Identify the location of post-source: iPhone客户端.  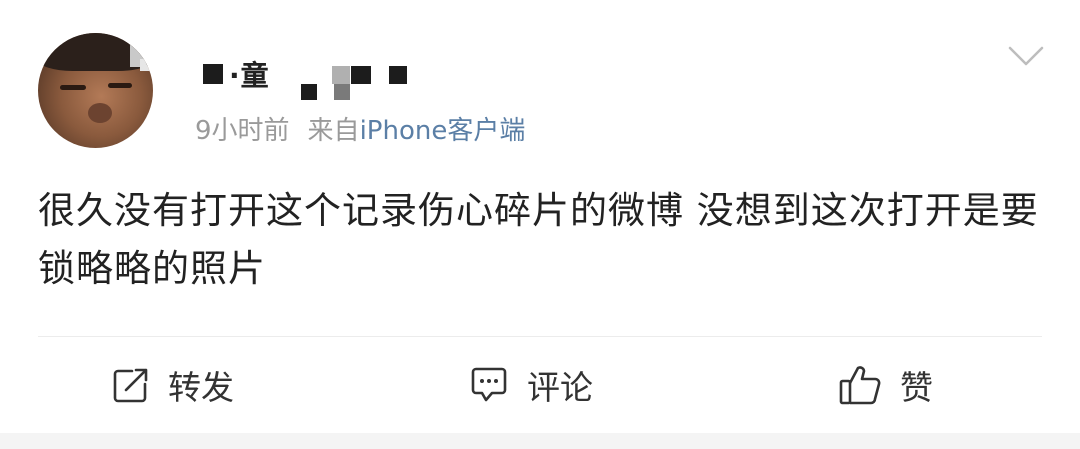
(443, 131).